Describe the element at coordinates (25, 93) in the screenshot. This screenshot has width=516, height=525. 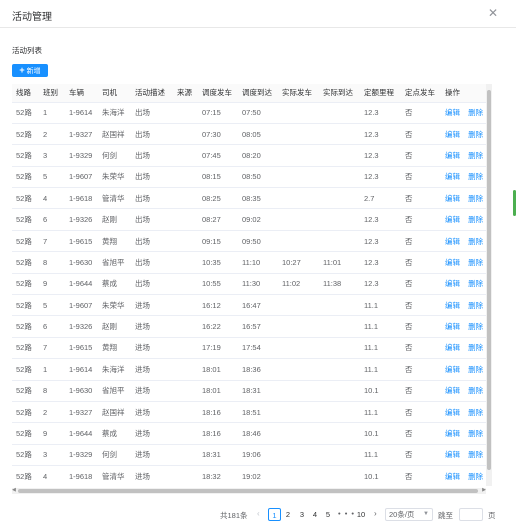
I see `column-header: 线路` at that location.